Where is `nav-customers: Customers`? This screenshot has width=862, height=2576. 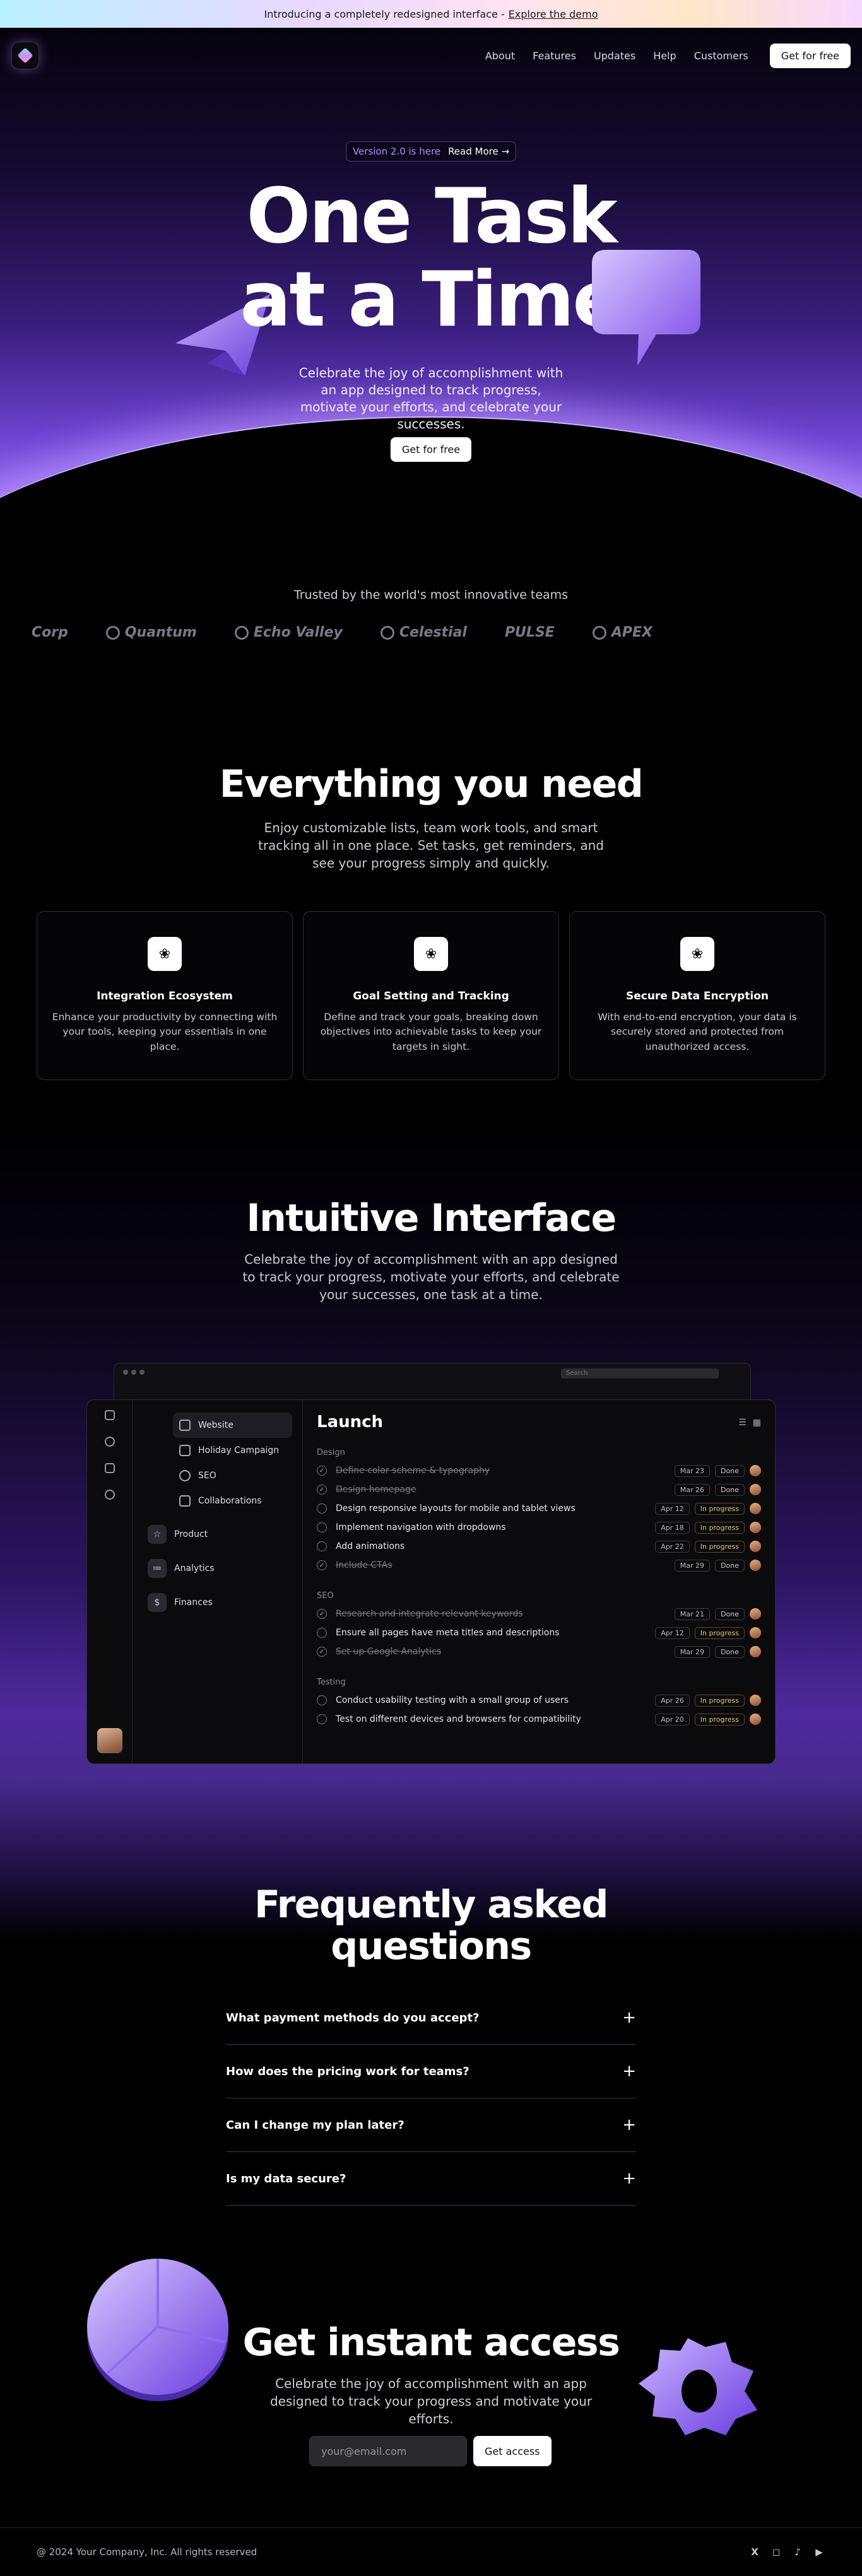
nav-customers: Customers is located at coordinates (721, 56).